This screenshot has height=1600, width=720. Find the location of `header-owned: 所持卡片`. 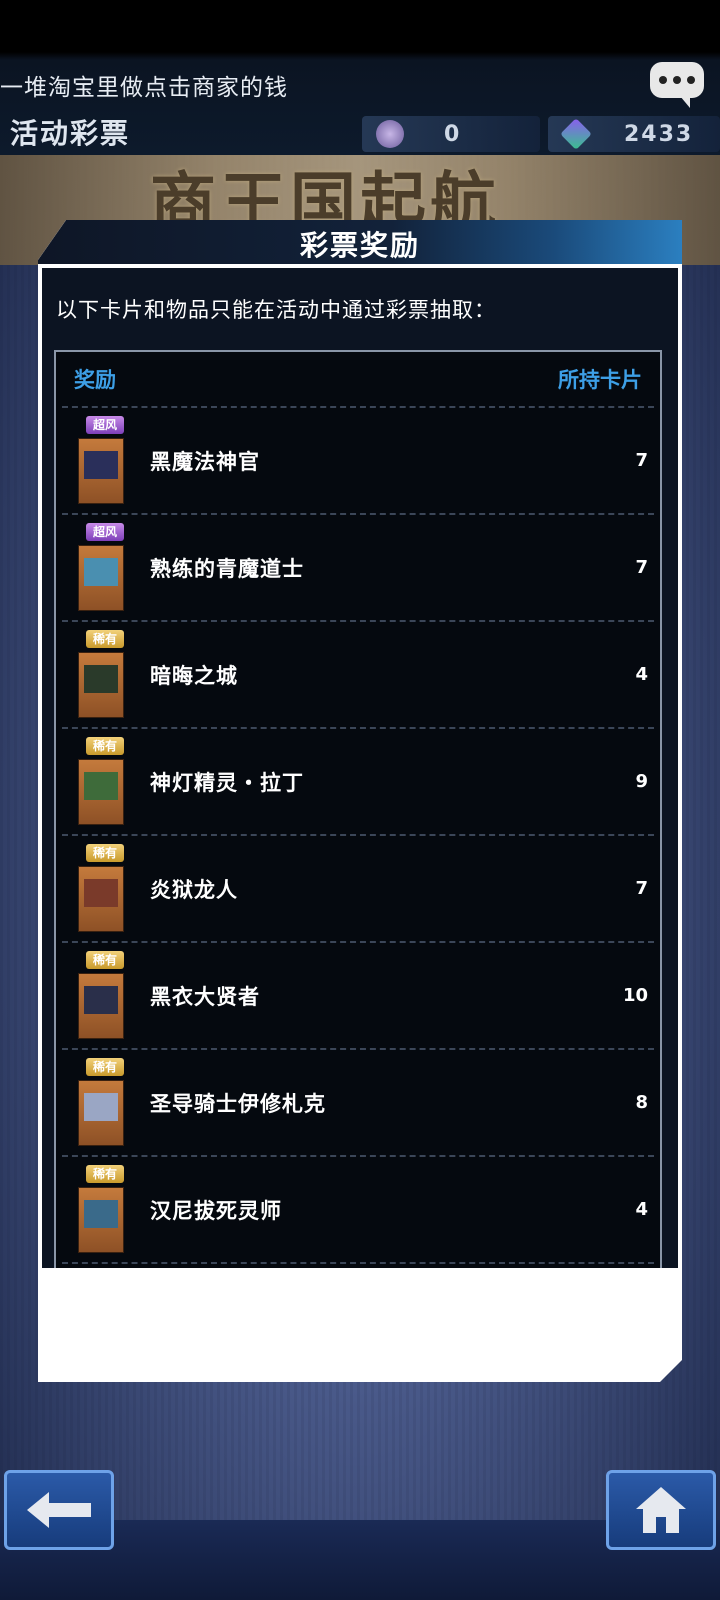

header-owned: 所持卡片 is located at coordinates (600, 380).